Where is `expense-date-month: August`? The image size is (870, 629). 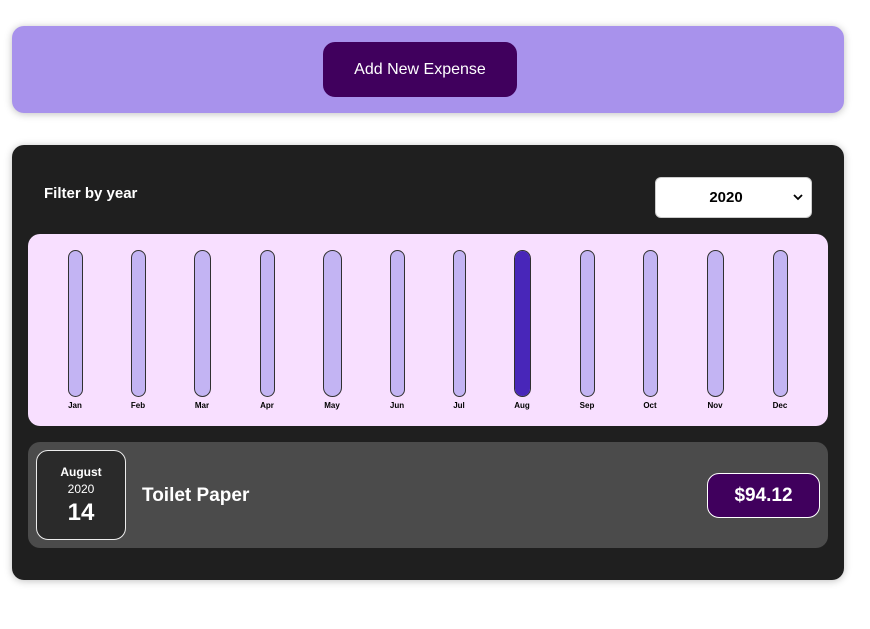 expense-date-month: August is located at coordinates (81, 472).